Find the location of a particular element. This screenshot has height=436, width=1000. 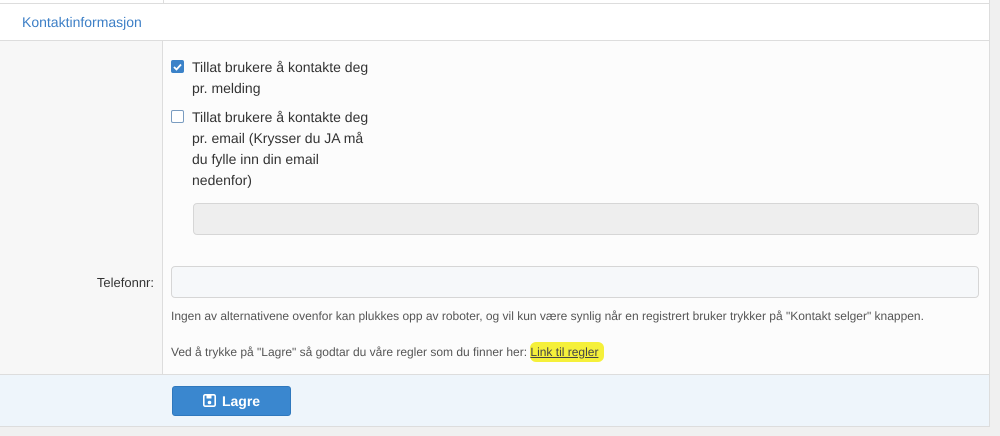

help-text: Ingen av alternativene ovenfor kan plukkes opp av roboter, og vil kun være synlig når en registrert bruker trykker på "Kontakt selger" knappen. is located at coordinates (548, 316).